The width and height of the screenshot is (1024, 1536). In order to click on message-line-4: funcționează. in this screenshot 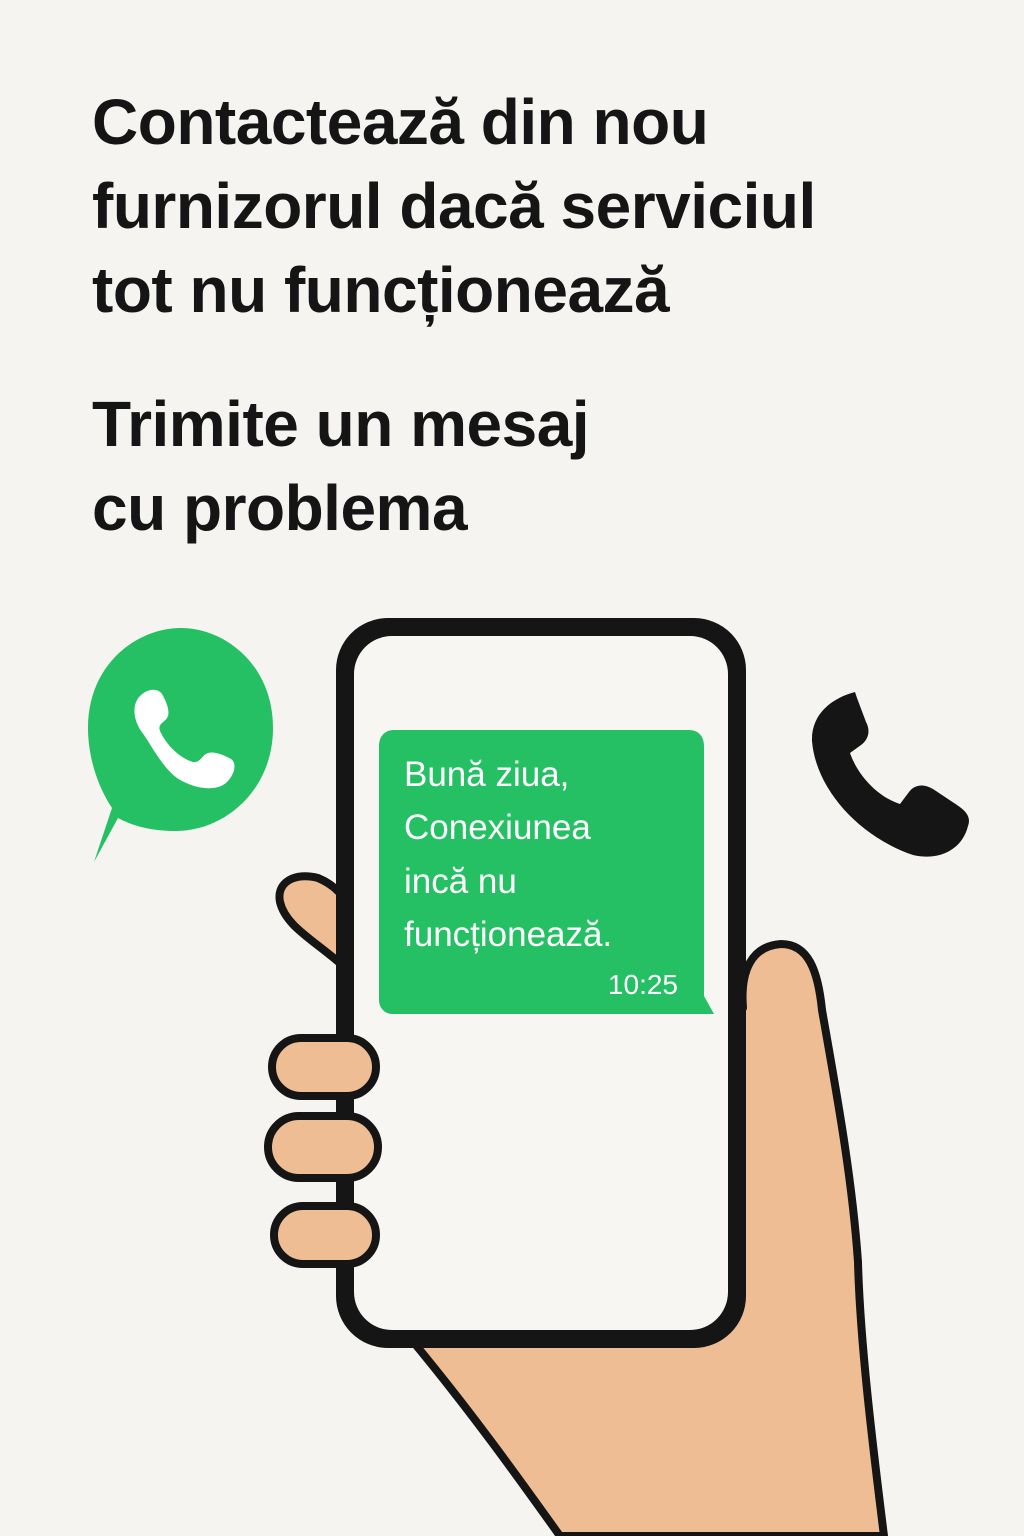, I will do `click(508, 934)`.